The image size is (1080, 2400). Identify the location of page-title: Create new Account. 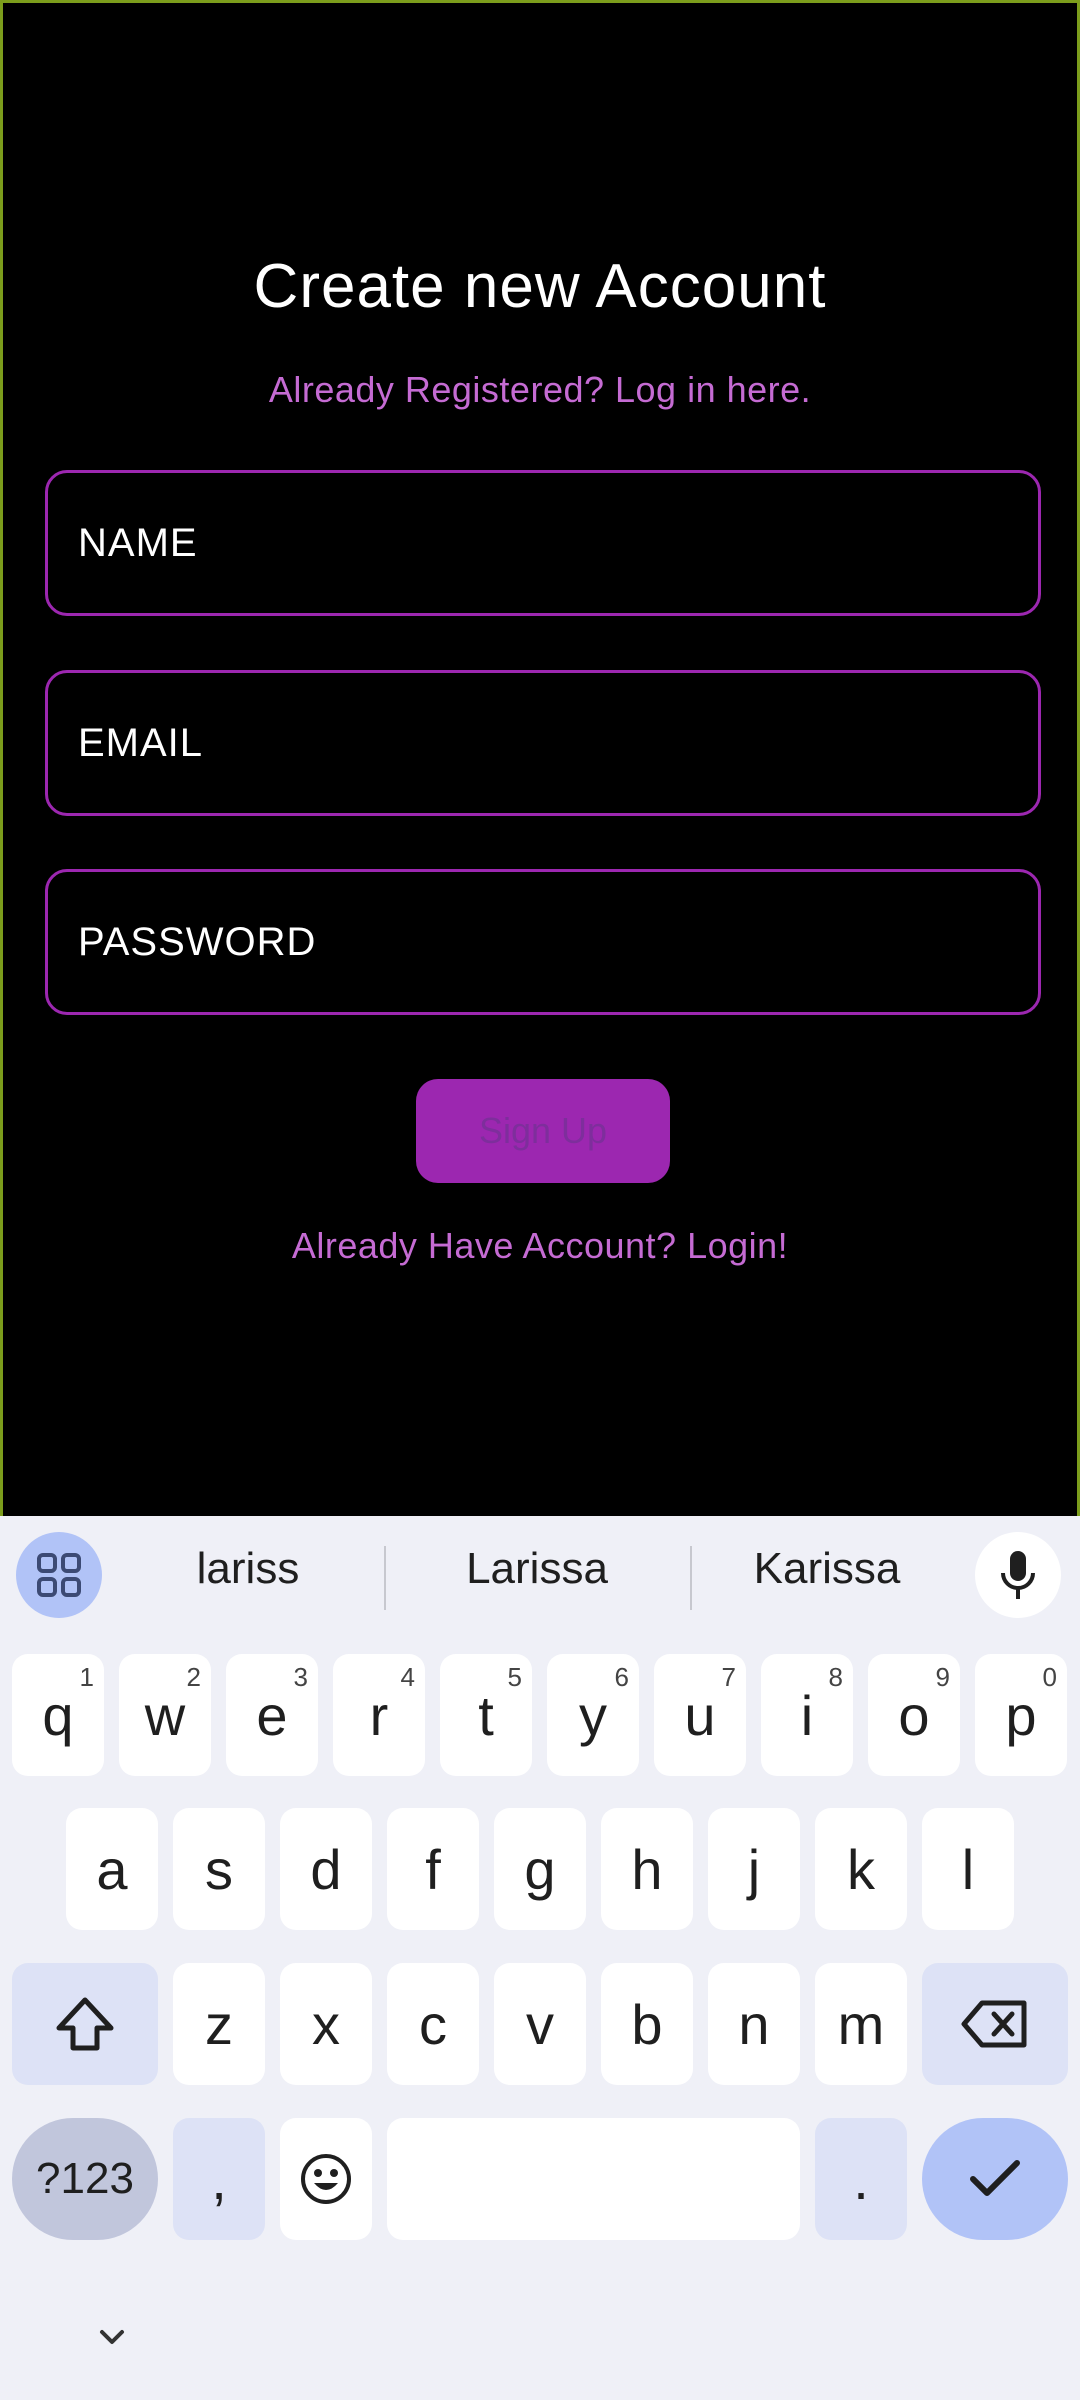
(540, 286).